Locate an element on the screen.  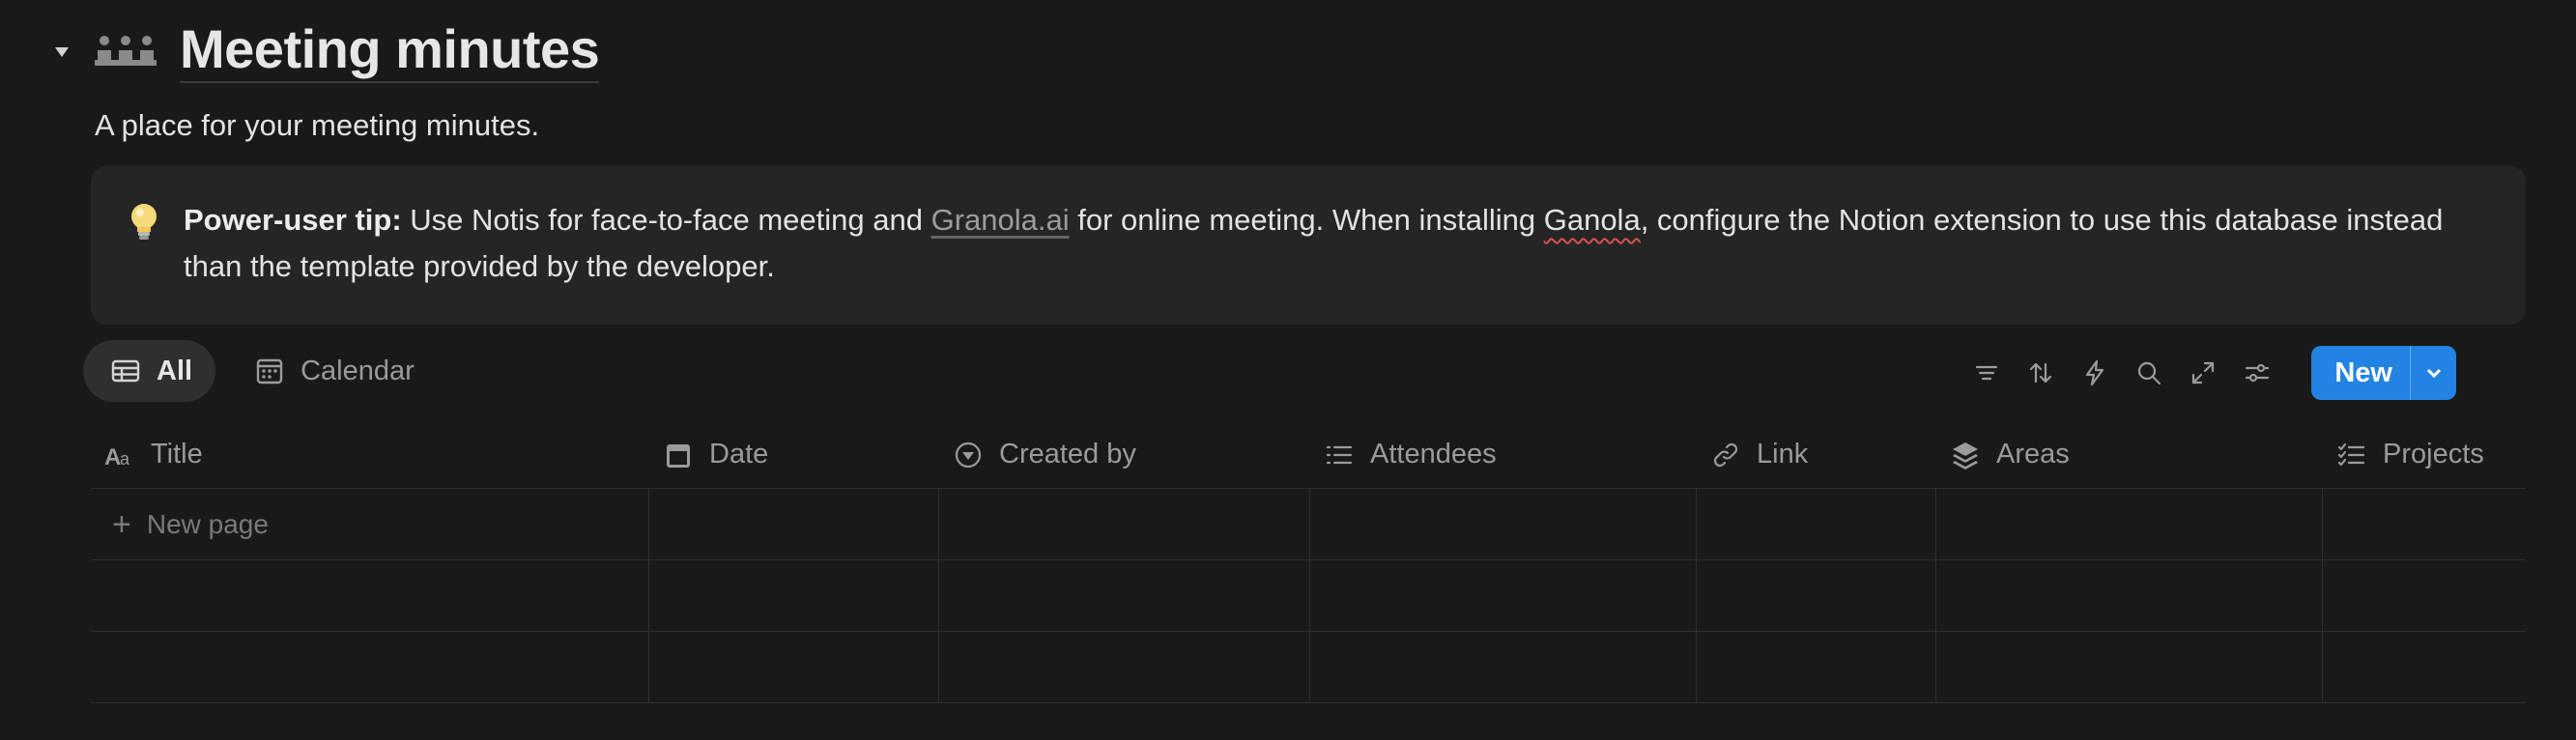
list-icon is located at coordinates (1340, 455).